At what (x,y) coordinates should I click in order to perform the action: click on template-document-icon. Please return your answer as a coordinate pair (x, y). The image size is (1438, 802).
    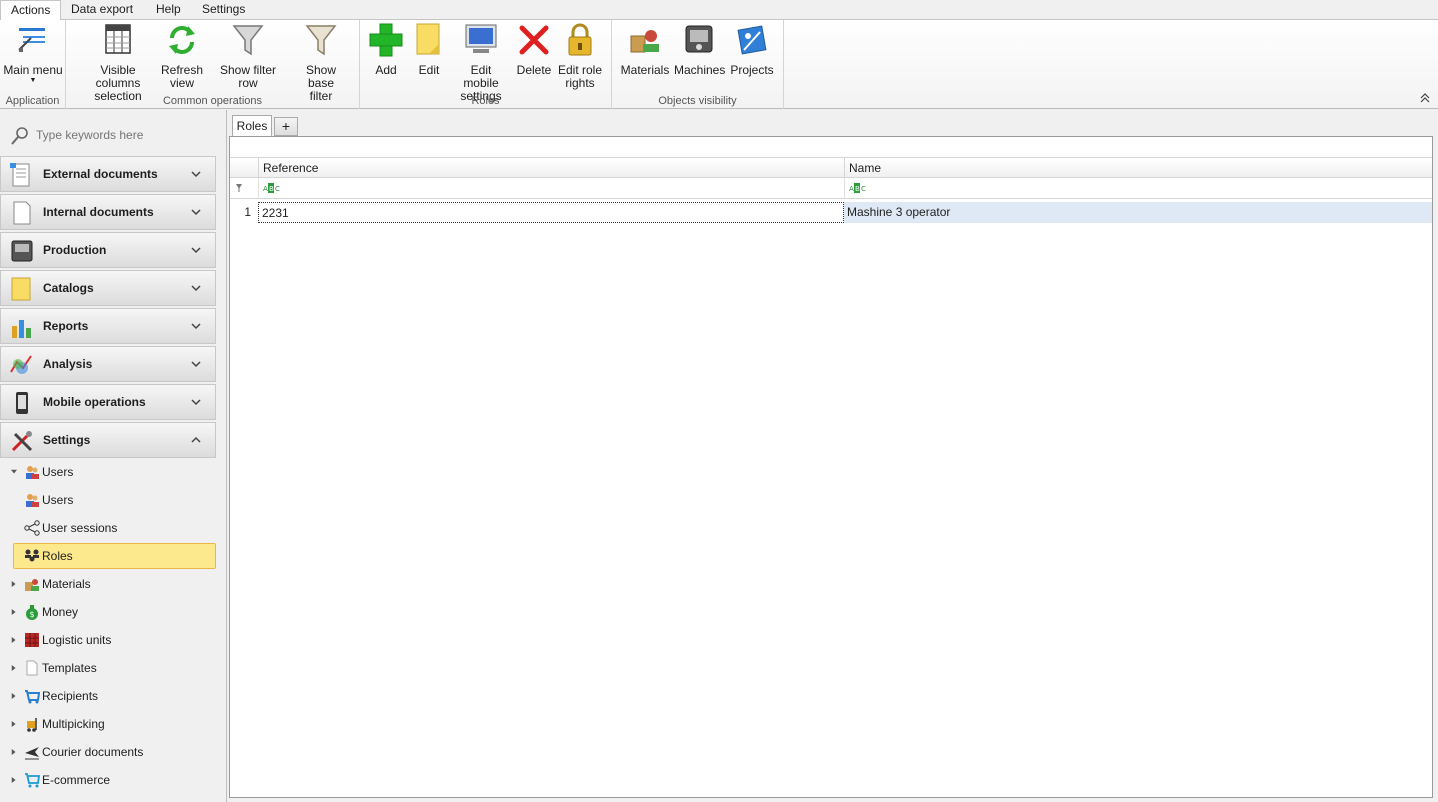
    Looking at the image, I should click on (32, 668).